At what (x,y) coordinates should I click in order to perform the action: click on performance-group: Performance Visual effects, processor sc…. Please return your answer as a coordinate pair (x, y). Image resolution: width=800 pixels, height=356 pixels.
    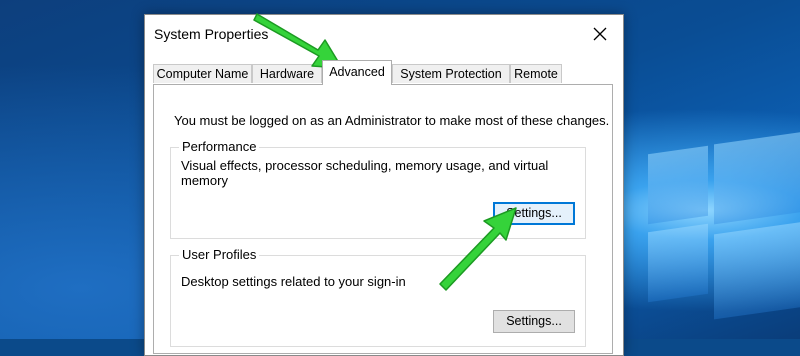
    Looking at the image, I should click on (378, 189).